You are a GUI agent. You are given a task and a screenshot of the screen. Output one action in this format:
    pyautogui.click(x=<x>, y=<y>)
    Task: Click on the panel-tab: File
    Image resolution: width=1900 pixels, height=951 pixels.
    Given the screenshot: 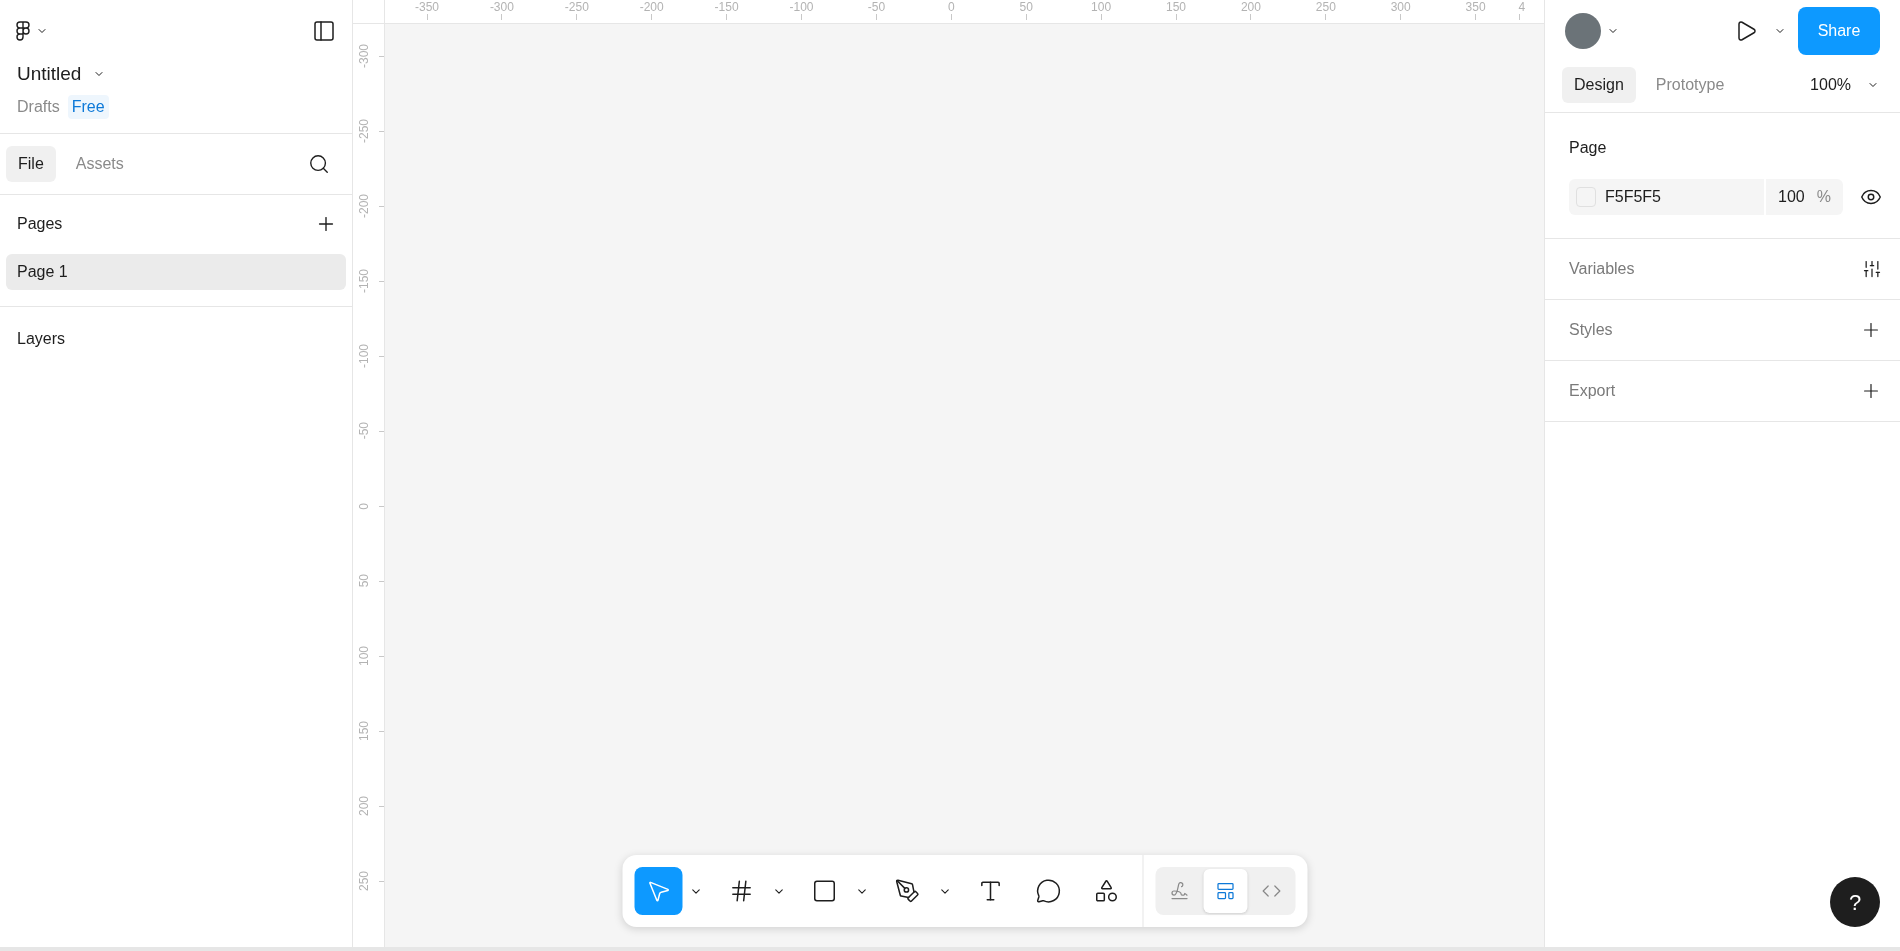 What is the action you would take?
    pyautogui.click(x=31, y=163)
    